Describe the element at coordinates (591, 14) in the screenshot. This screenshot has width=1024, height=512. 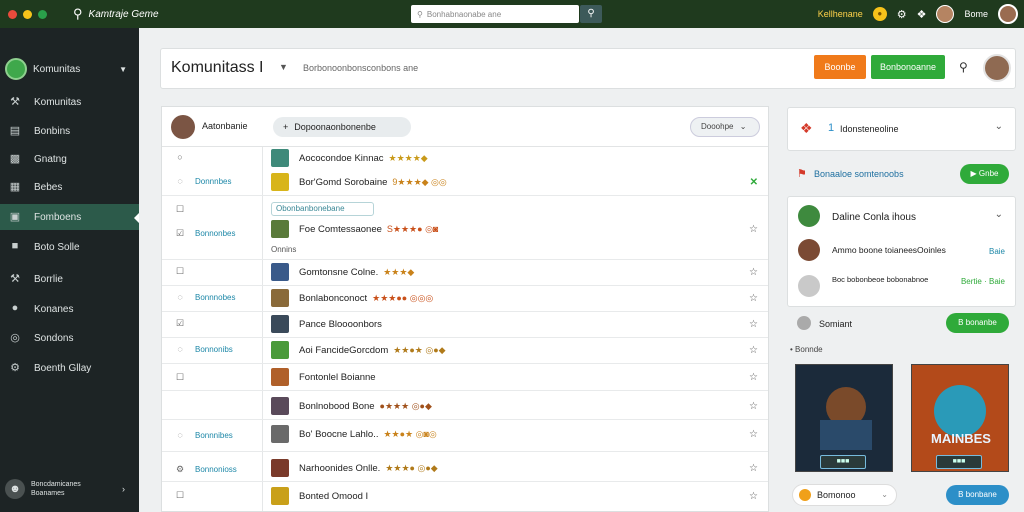
I see `search-button: ⚲` at that location.